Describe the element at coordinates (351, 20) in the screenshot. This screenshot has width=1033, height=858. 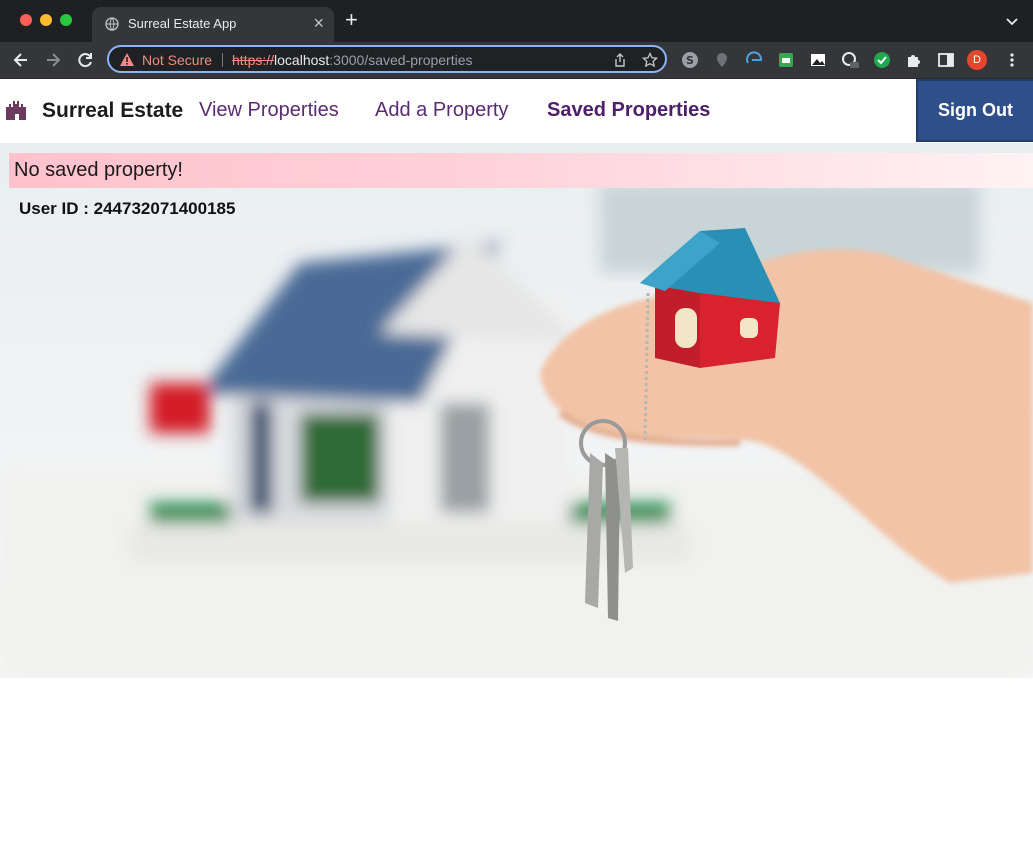
I see `new-tab-button: +` at that location.